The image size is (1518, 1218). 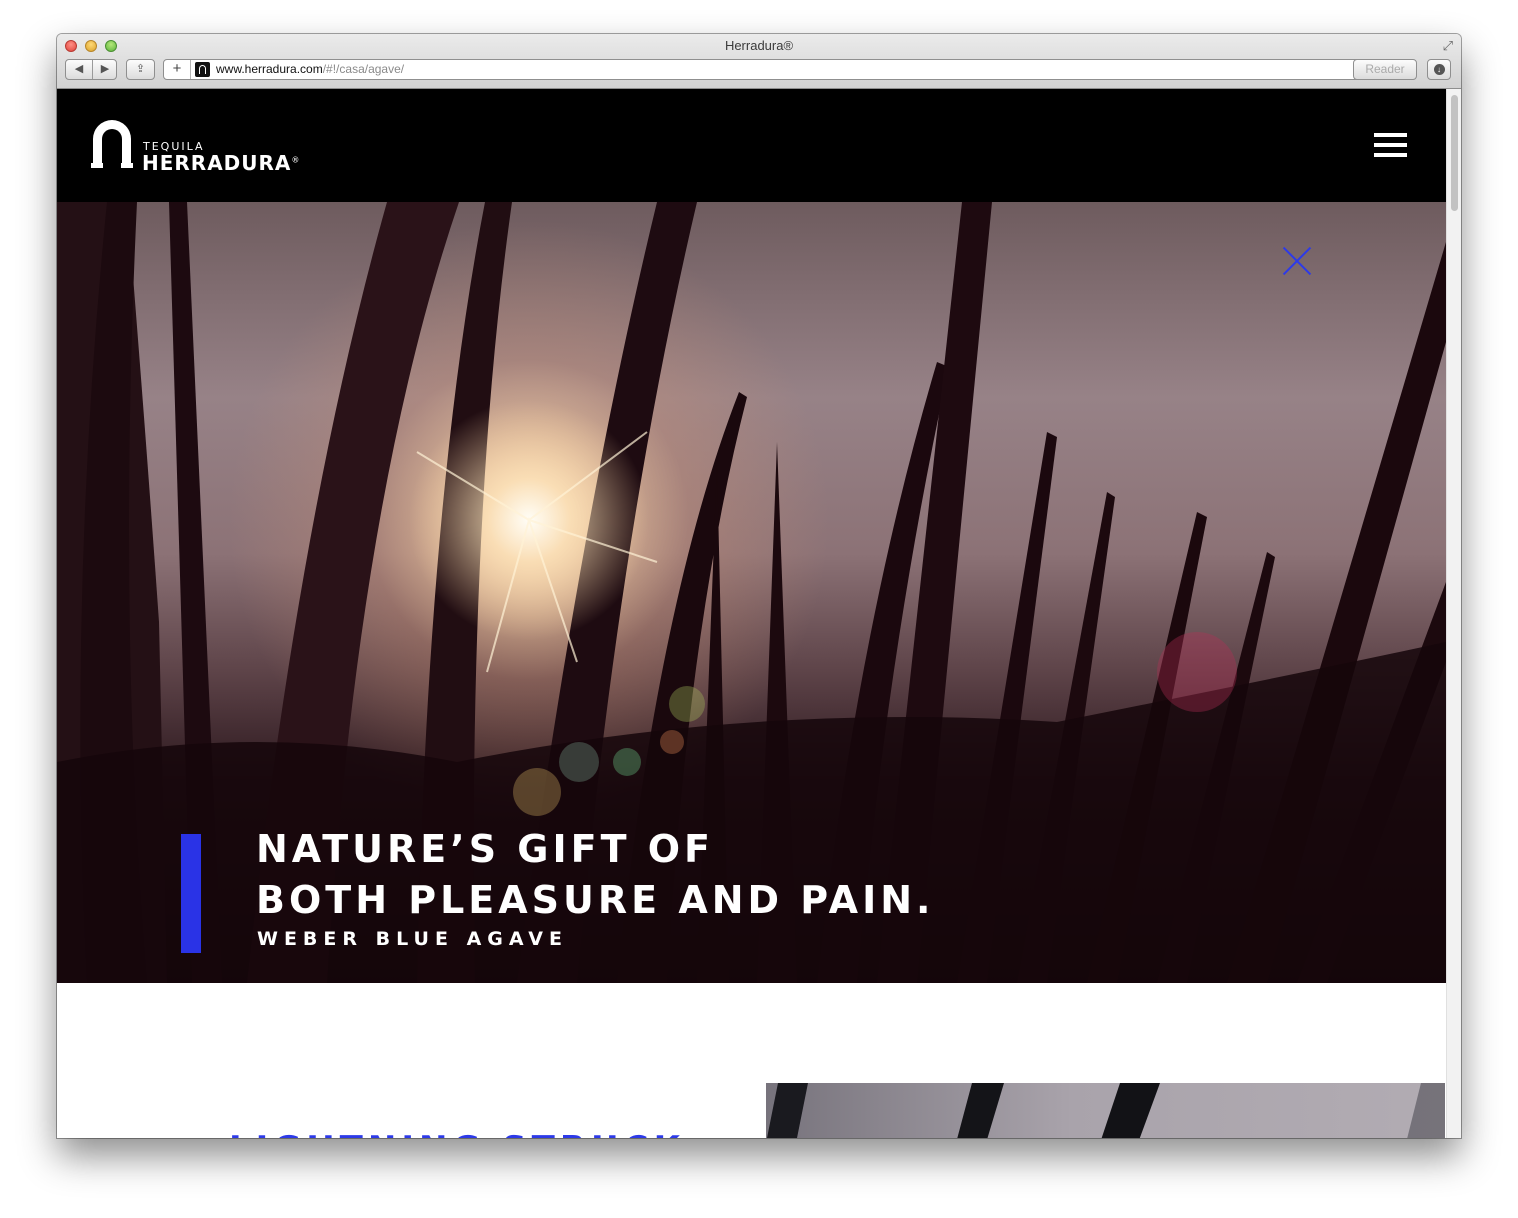 What do you see at coordinates (79, 69) in the screenshot?
I see `back-button: ◀` at bounding box center [79, 69].